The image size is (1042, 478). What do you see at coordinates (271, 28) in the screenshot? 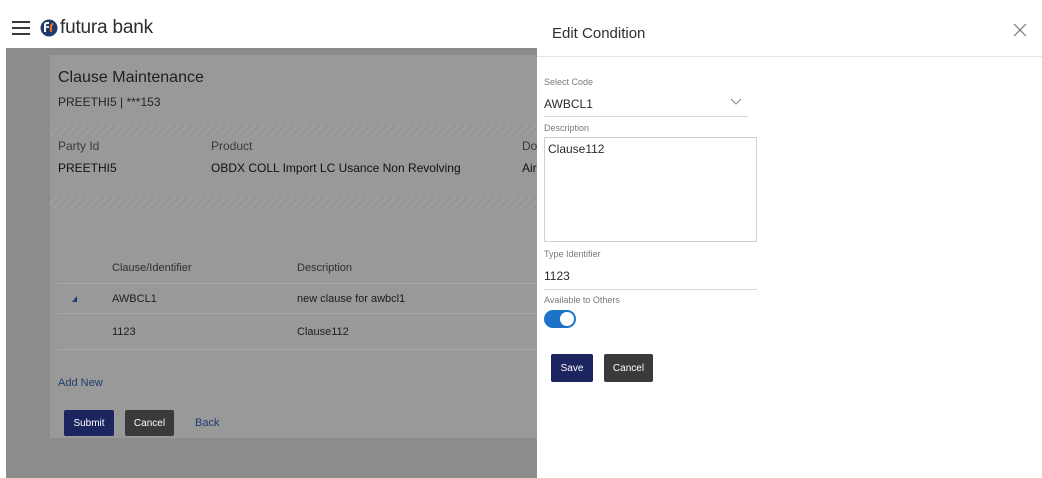
I see `top-bar: futura bank` at bounding box center [271, 28].